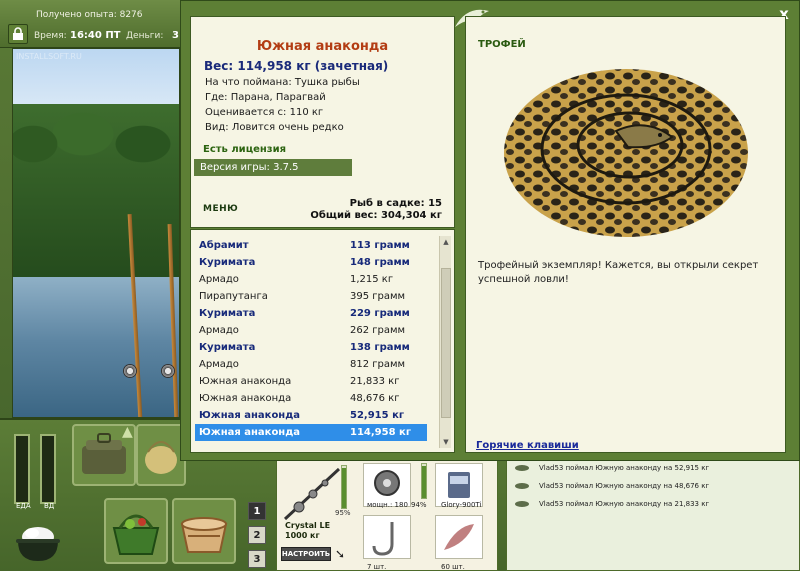 This screenshot has width=800, height=571. What do you see at coordinates (257, 559) in the screenshot?
I see `page-button-3: 3` at bounding box center [257, 559].